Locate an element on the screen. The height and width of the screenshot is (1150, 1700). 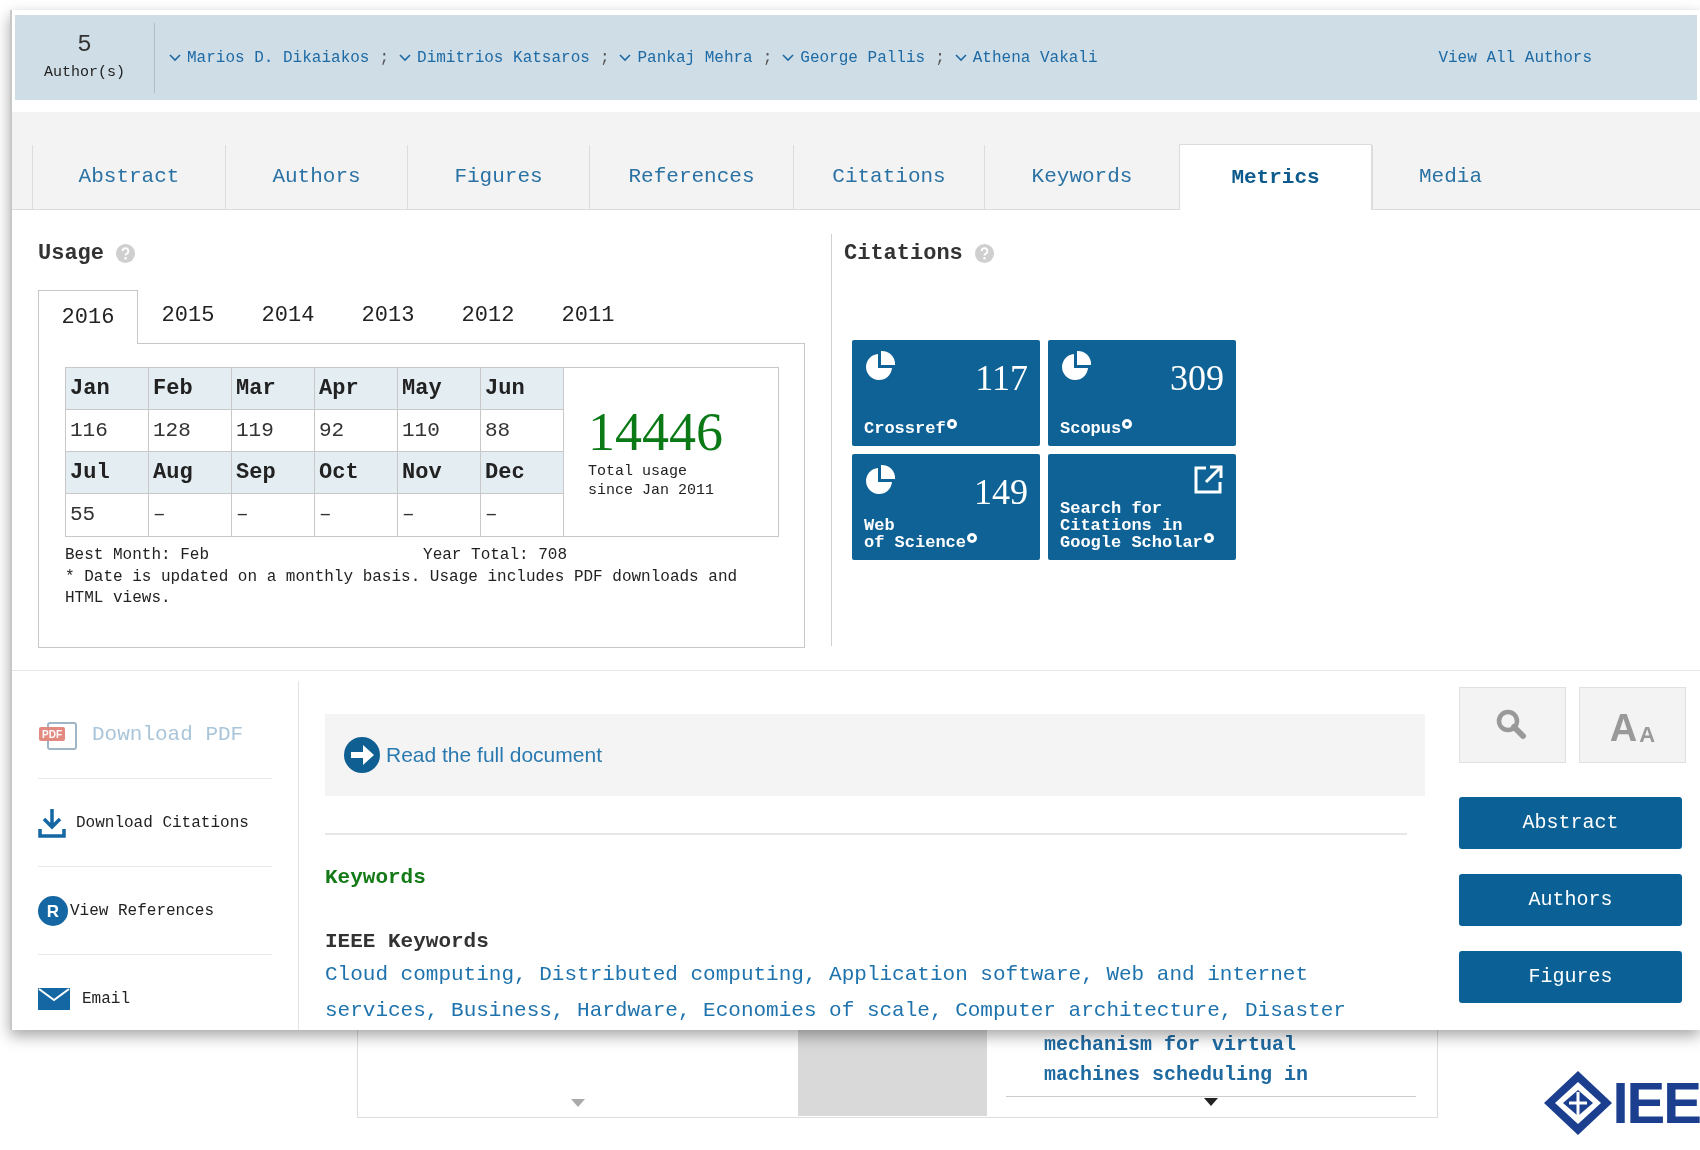
citation-source: Web of Science is located at coordinates (915, 534).